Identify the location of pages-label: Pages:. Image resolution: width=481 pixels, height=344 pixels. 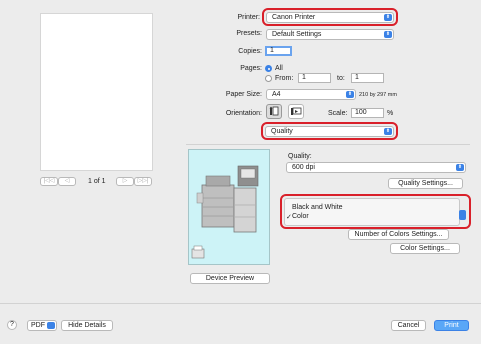
(251, 68).